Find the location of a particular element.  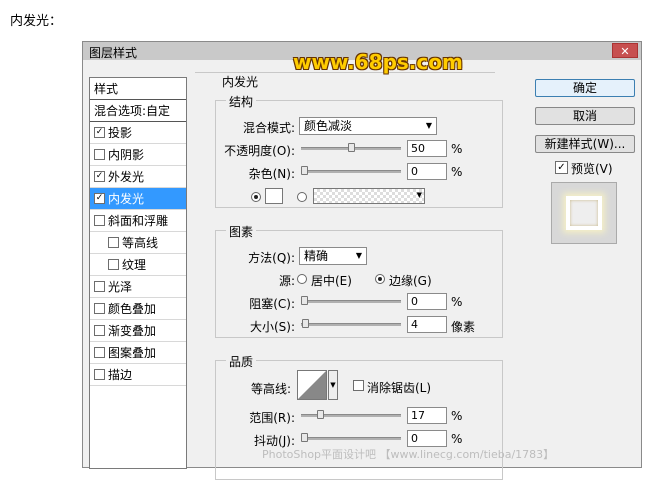

size-thumb is located at coordinates (305, 323).